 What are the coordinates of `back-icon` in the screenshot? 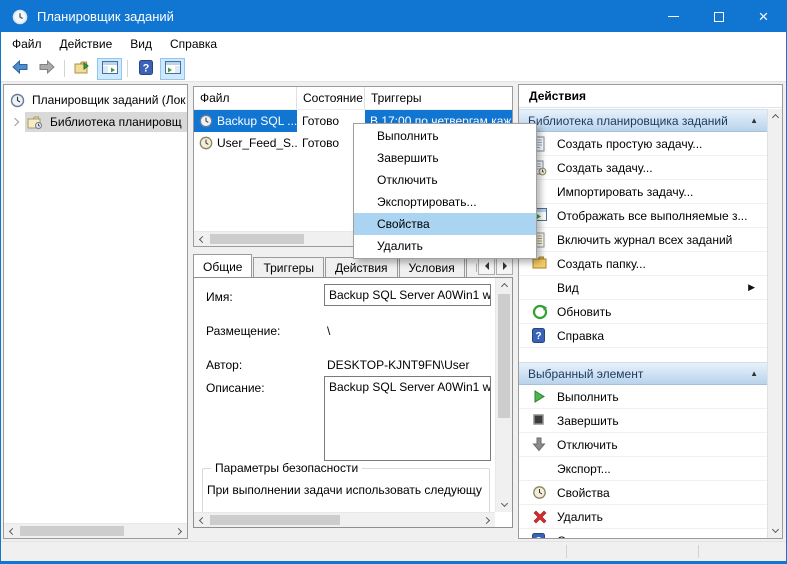 It's located at (19, 68).